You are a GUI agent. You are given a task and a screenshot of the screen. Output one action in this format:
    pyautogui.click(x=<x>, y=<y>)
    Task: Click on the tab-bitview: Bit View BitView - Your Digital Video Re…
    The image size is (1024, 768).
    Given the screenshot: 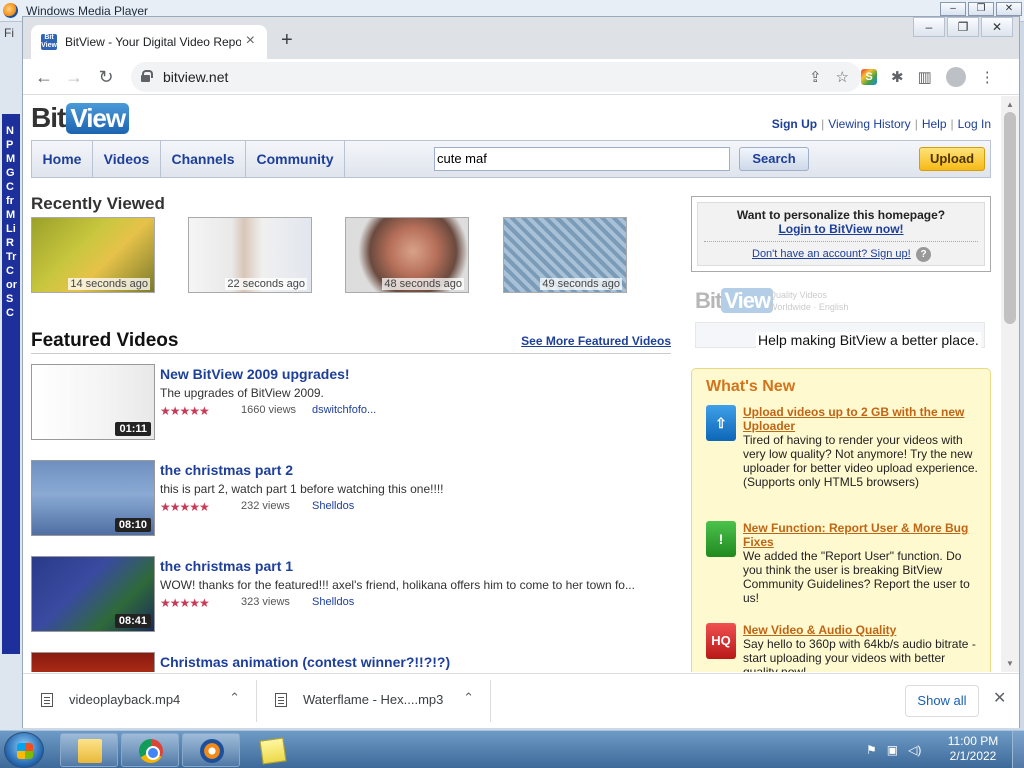 What is the action you would take?
    pyautogui.click(x=149, y=42)
    